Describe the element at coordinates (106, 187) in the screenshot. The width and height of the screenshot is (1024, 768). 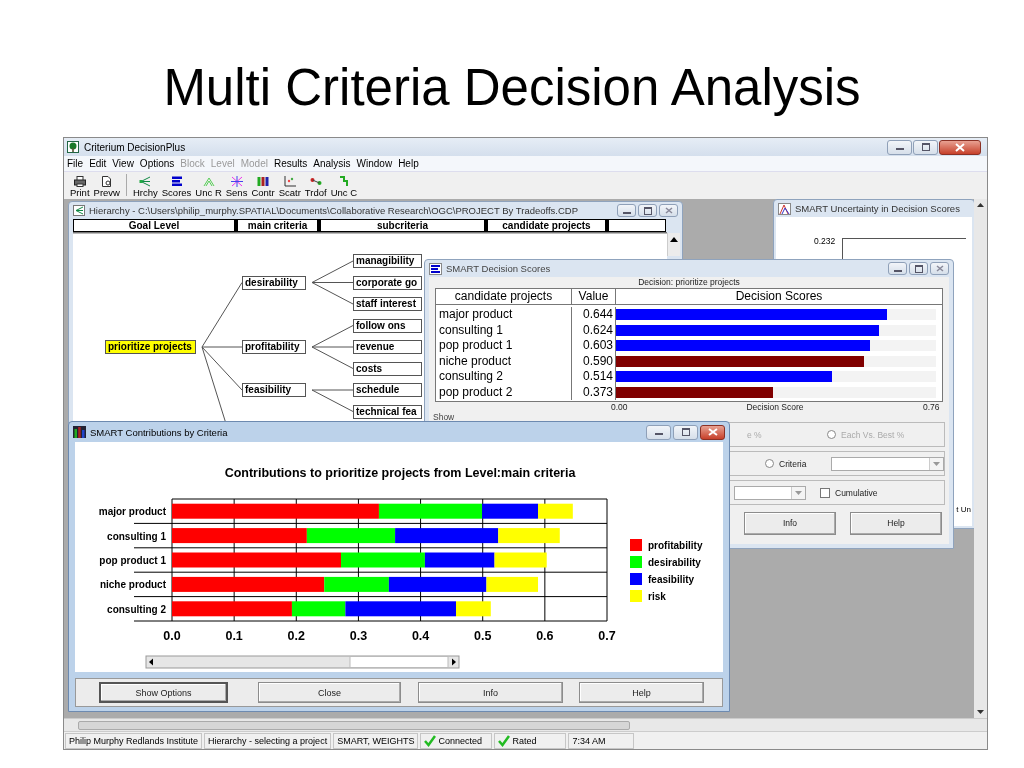
I see `toolbar-button: Prevw` at that location.